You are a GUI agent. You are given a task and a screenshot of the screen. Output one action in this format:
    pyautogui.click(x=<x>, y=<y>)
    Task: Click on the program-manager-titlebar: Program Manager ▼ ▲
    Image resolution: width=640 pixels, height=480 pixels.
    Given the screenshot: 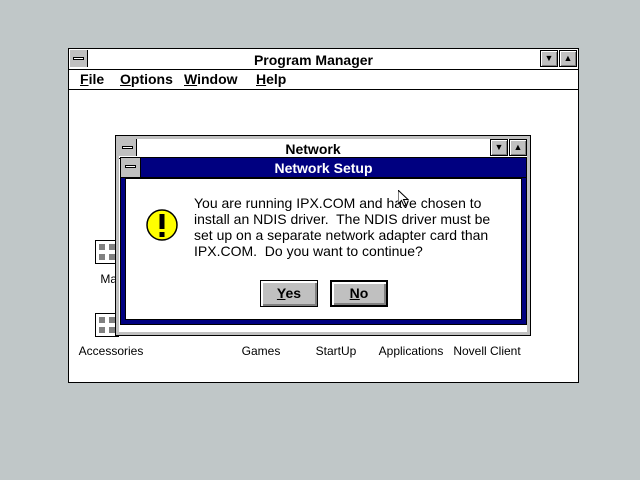 What is the action you would take?
    pyautogui.click(x=323, y=59)
    